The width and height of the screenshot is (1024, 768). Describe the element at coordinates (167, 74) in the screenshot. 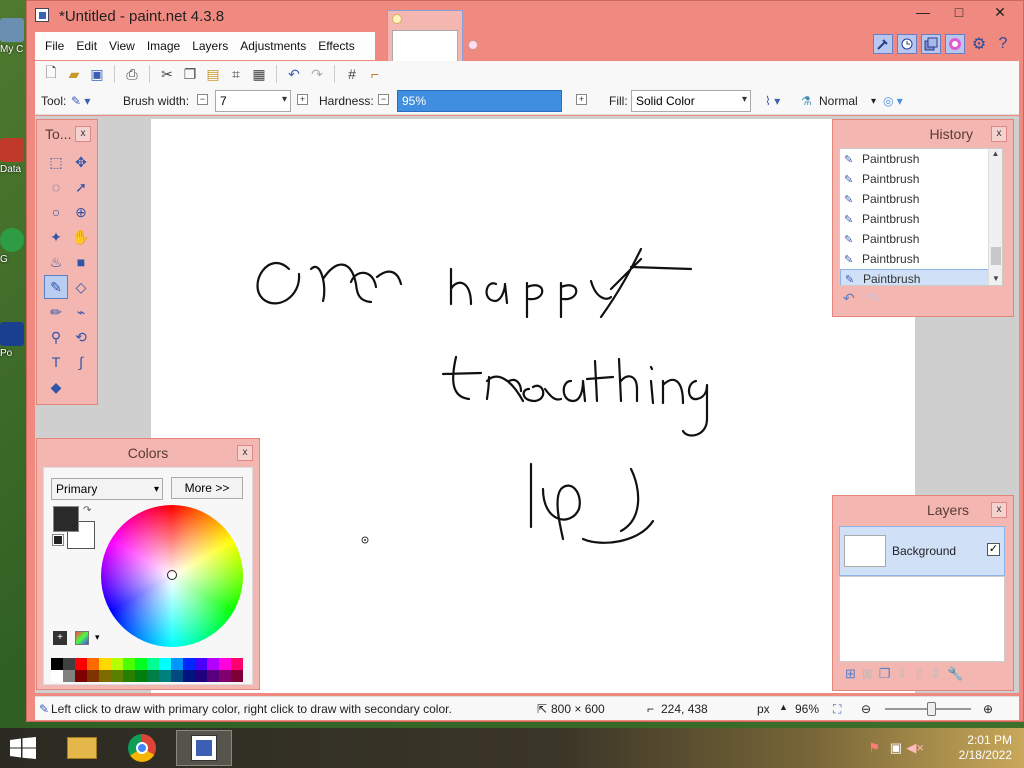

I see `cut-icon: ✂` at that location.